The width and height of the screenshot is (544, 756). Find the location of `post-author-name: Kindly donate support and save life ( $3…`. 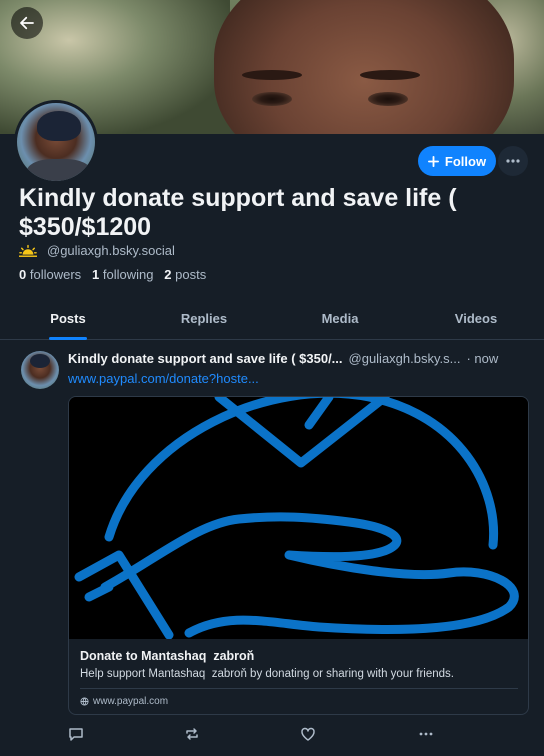

post-author-name: Kindly donate support and save life ( $3… is located at coordinates (205, 358).